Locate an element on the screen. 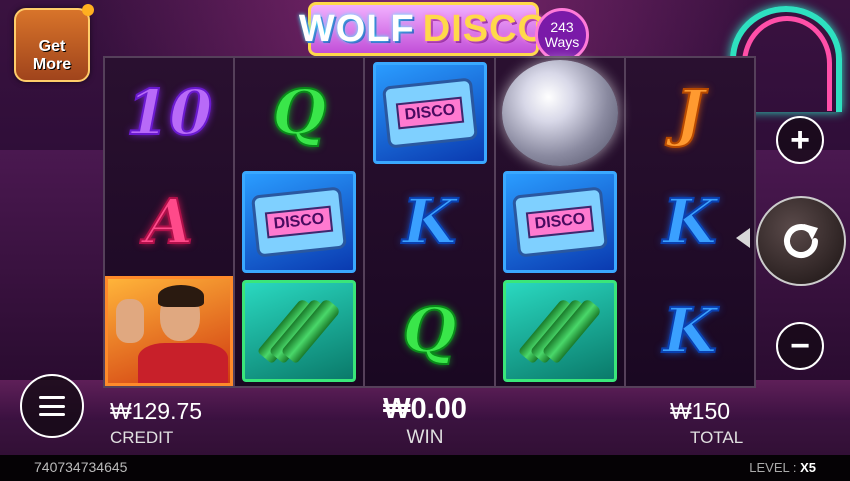  get-more-label: Get More is located at coordinates (52, 55).